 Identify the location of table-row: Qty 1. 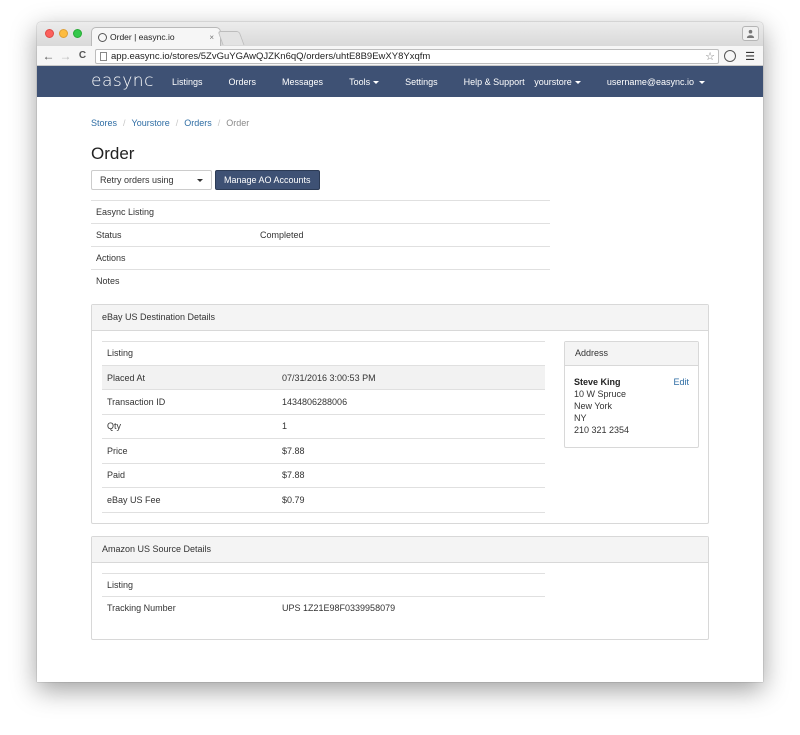
(323, 426).